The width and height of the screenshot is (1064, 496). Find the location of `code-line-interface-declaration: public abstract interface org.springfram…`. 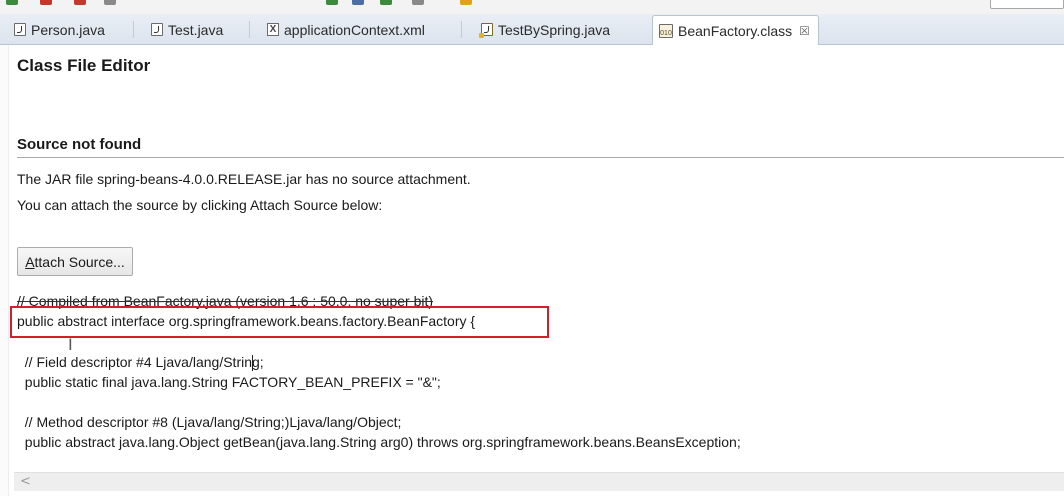

code-line-interface-declaration: public abstract interface org.springfram… is located at coordinates (246, 321).